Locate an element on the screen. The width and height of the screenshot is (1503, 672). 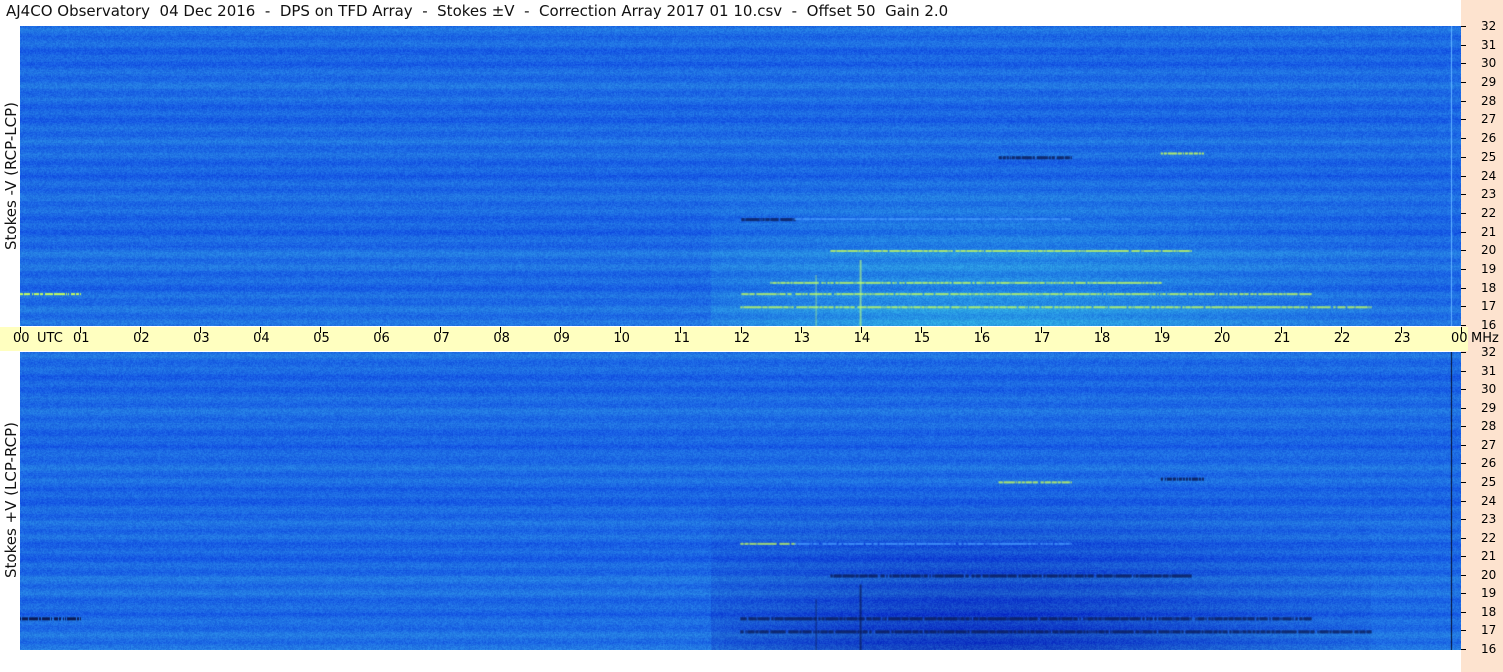
ylabel-stokes-plus-v: Stokes +V (LCP-RCP) is located at coordinates (11, 500).